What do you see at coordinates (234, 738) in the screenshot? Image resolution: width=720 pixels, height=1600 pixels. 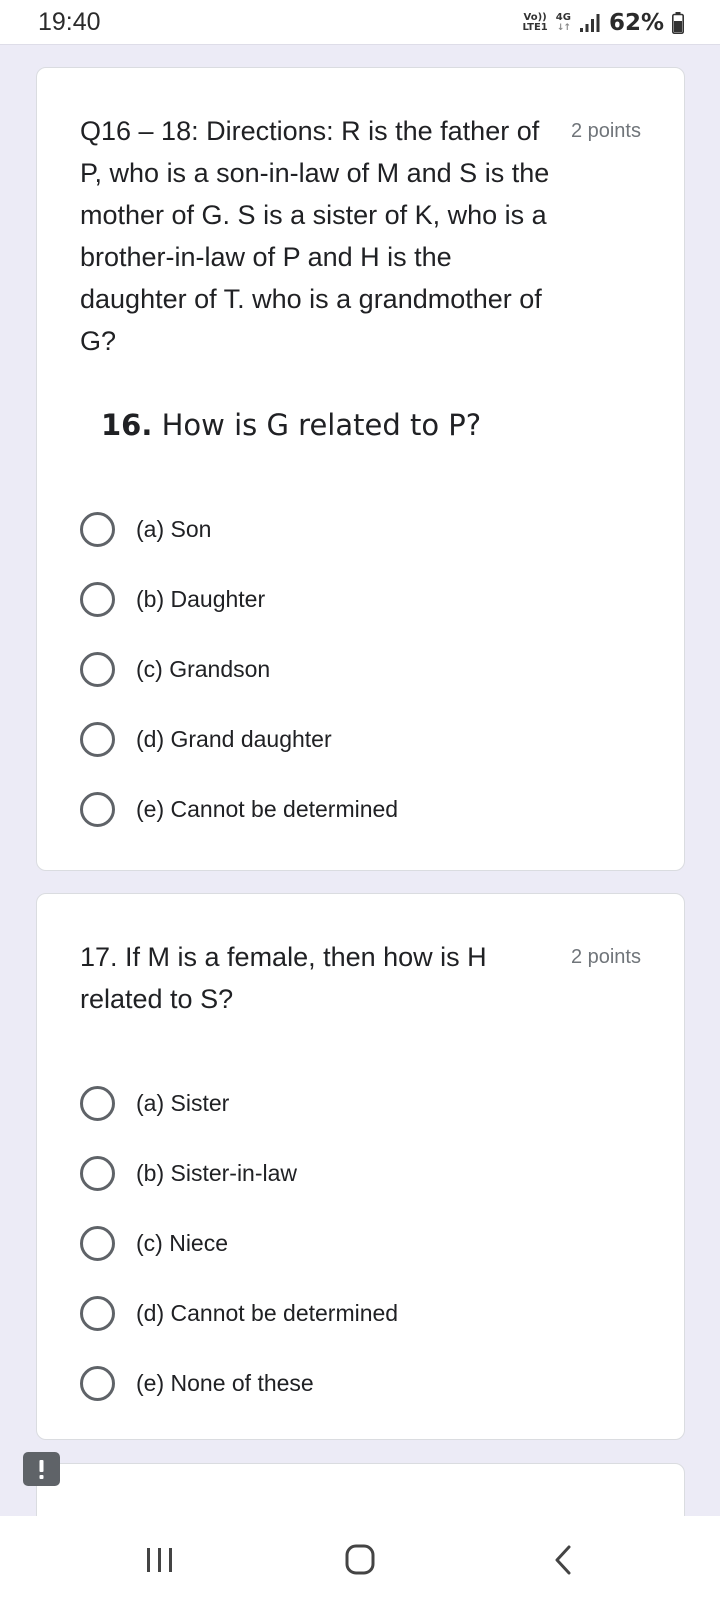 I see `option-label: (d) Grand daughter` at bounding box center [234, 738].